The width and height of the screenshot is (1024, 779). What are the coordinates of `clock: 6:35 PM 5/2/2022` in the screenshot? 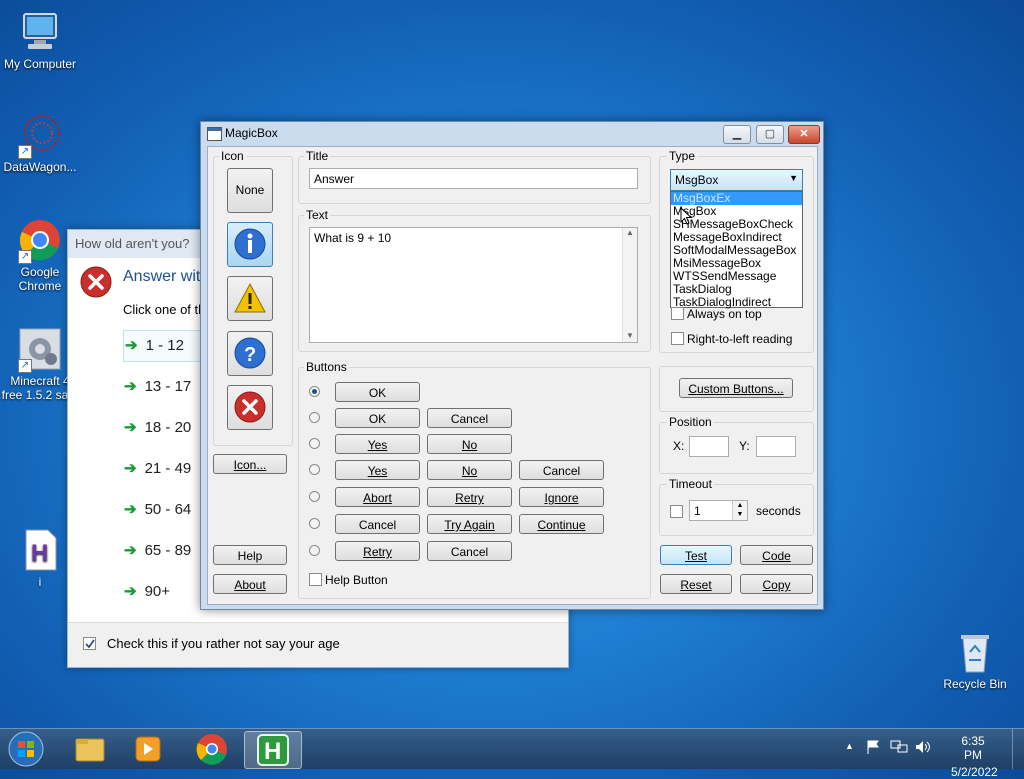 It's located at (974, 756).